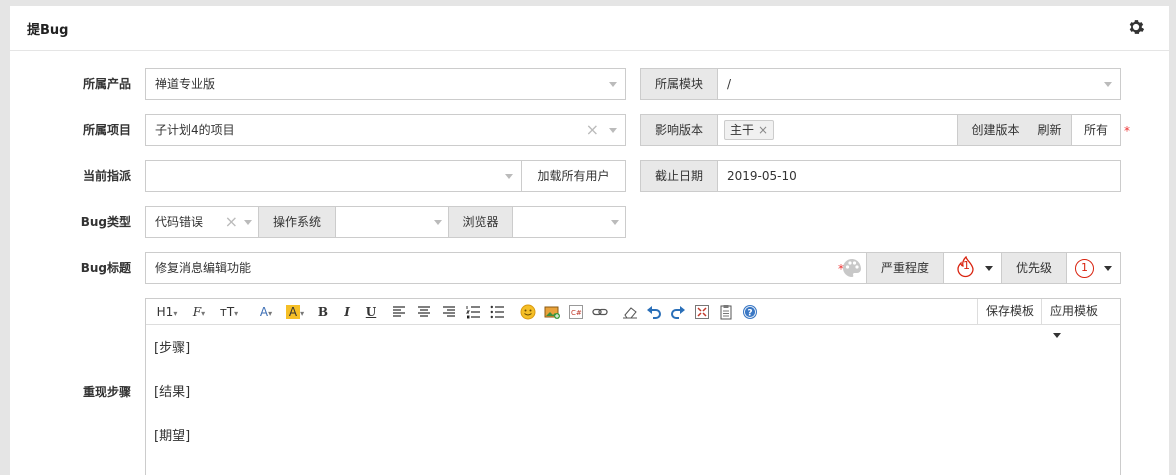 The width and height of the screenshot is (1176, 475). I want to click on align-right-icon, so click(449, 312).